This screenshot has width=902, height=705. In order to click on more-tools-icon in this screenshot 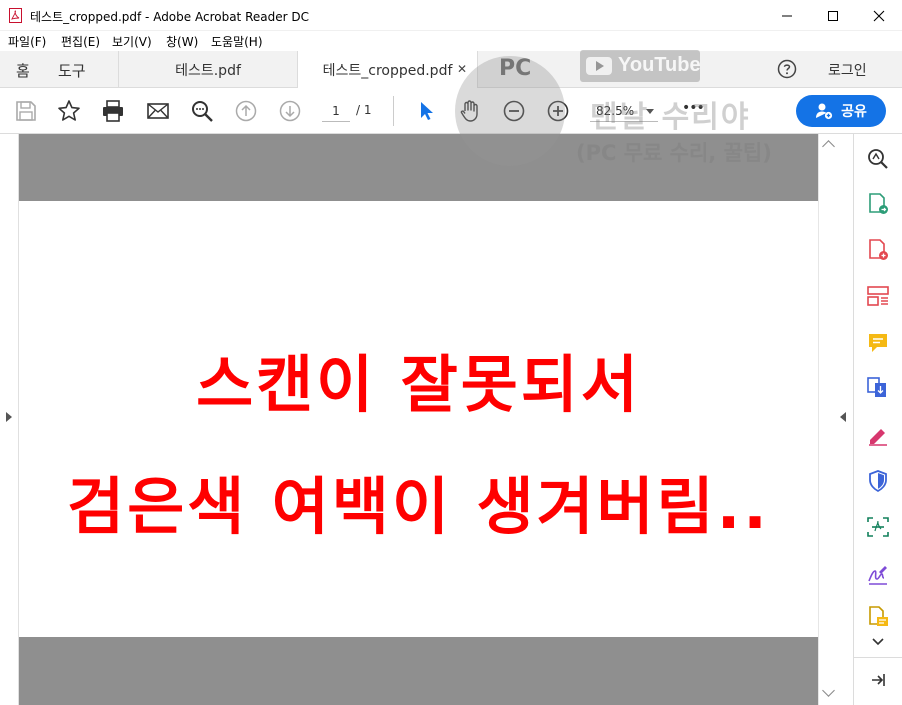, I will do `click(878, 617)`.